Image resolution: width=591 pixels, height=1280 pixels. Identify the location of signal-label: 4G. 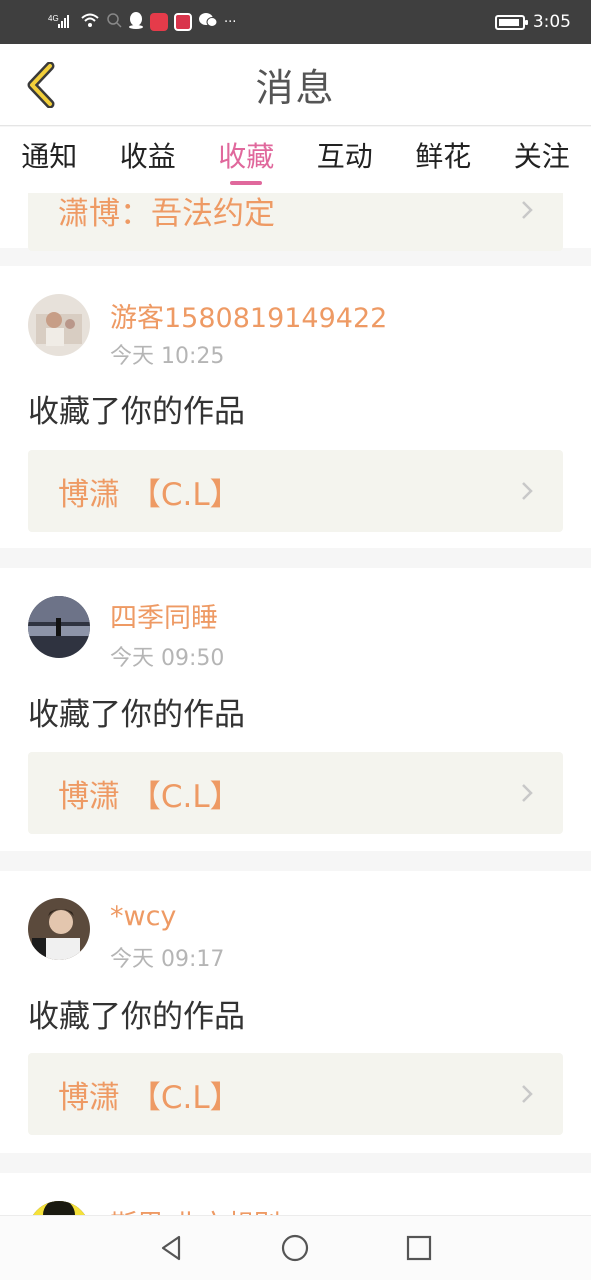
(53, 18).